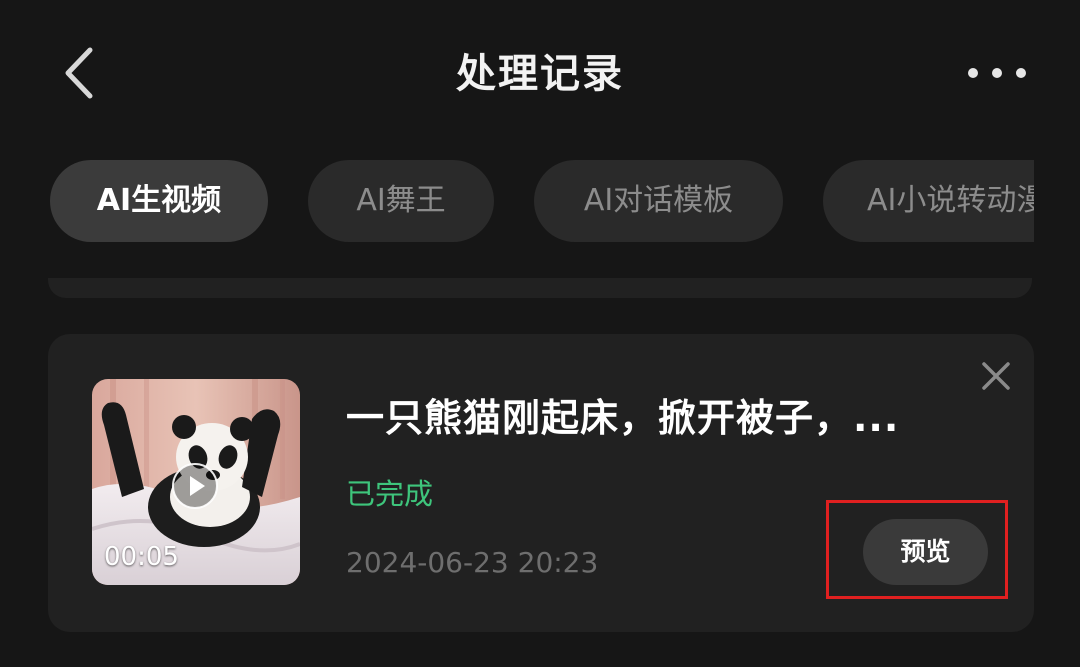 The height and width of the screenshot is (667, 1080). I want to click on more-button, so click(997, 73).